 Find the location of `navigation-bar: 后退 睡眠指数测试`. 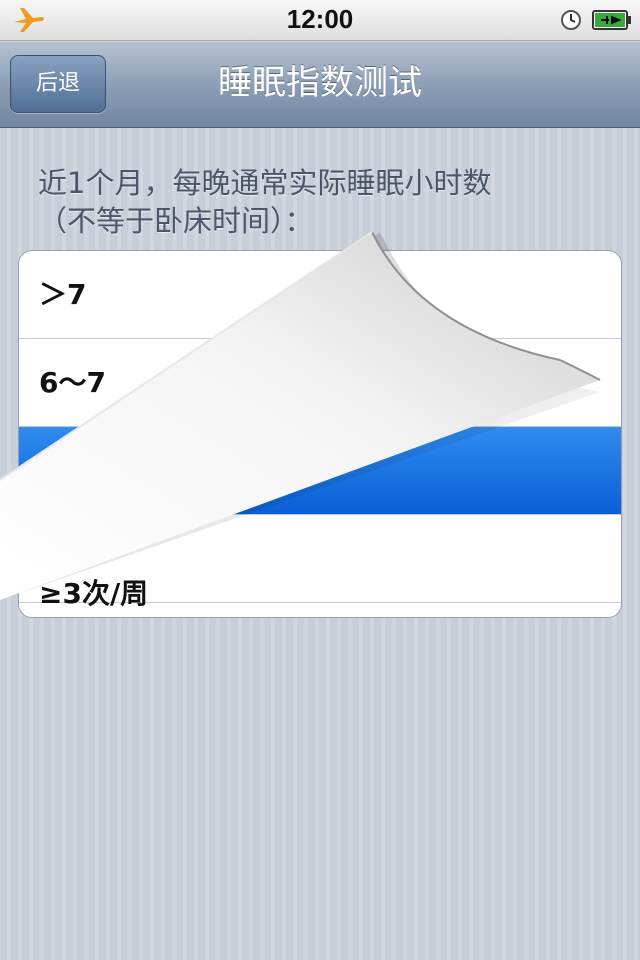

navigation-bar: 后退 睡眠指数测试 is located at coordinates (320, 84).